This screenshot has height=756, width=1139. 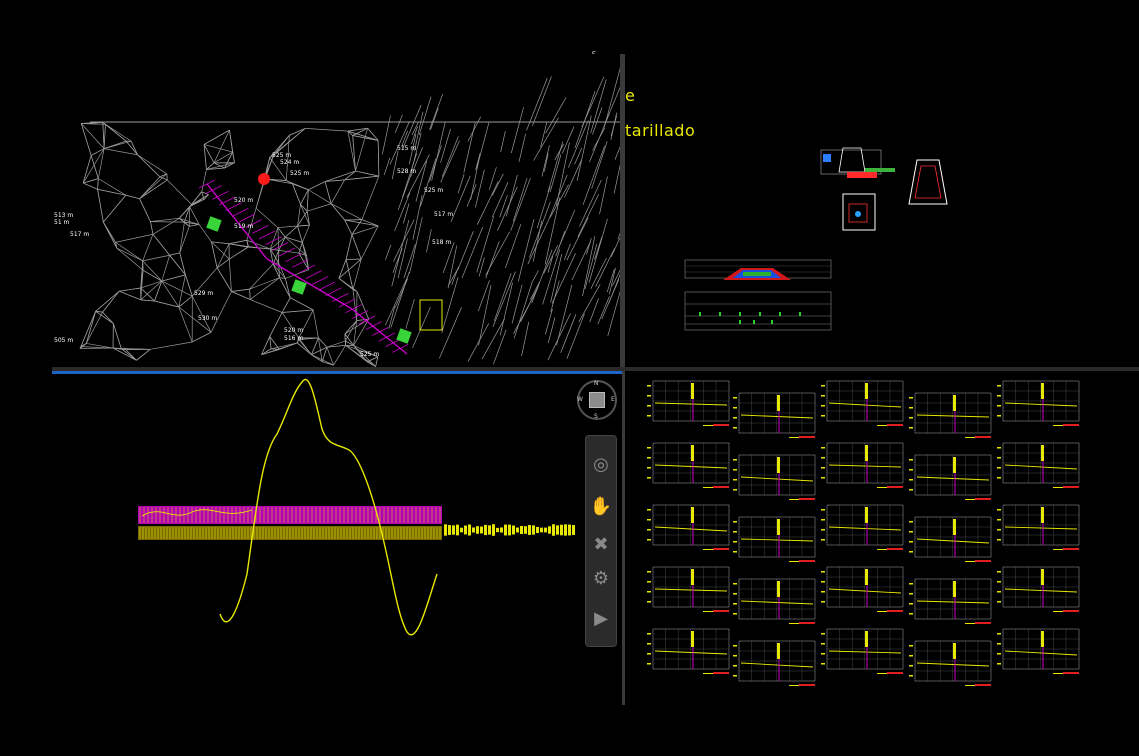 I want to click on elevation-label: 516 m, so click(x=293, y=338).